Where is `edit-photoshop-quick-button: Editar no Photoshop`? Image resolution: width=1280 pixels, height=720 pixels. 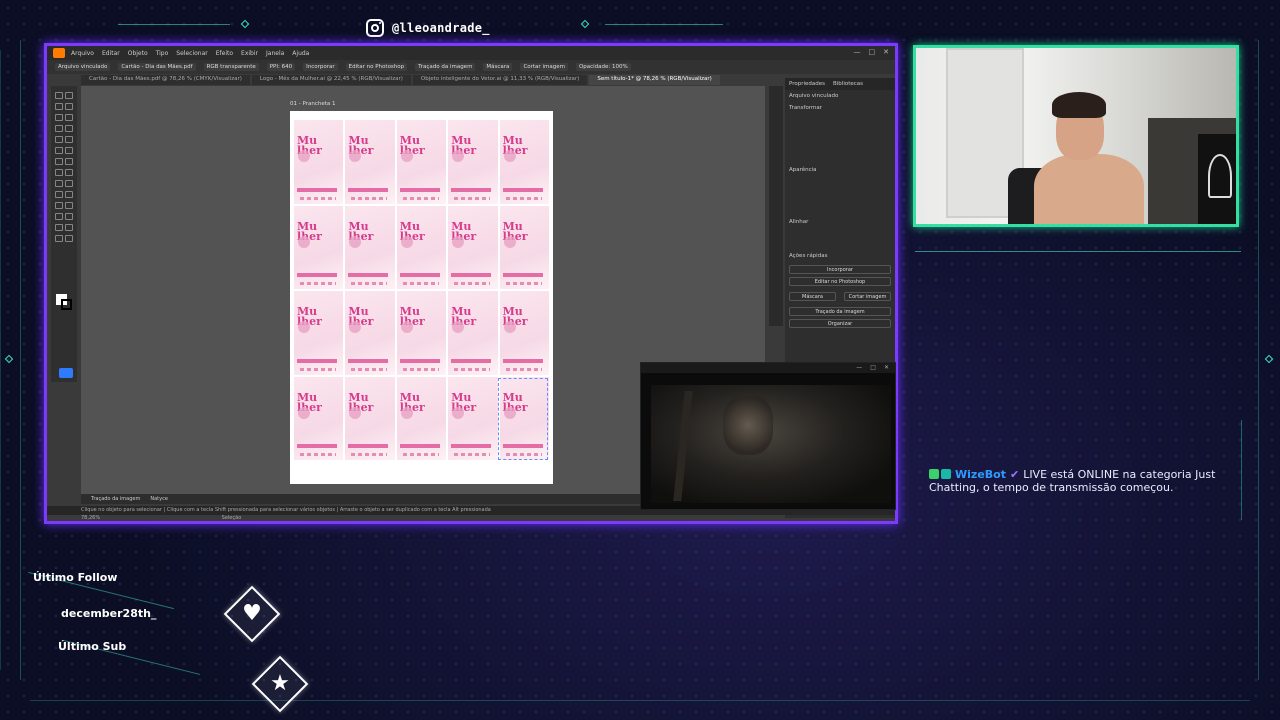
edit-photoshop-quick-button: Editar no Photoshop is located at coordinates (840, 281).